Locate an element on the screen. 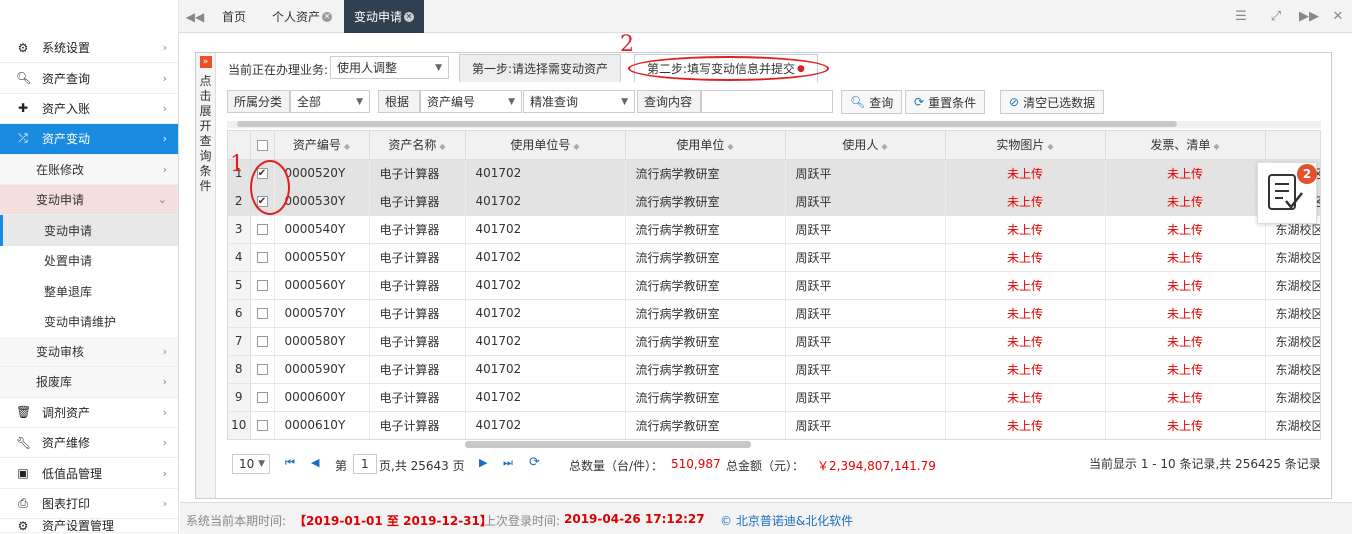 This screenshot has height=534, width=1352. tab-home: 首页 is located at coordinates (234, 16).